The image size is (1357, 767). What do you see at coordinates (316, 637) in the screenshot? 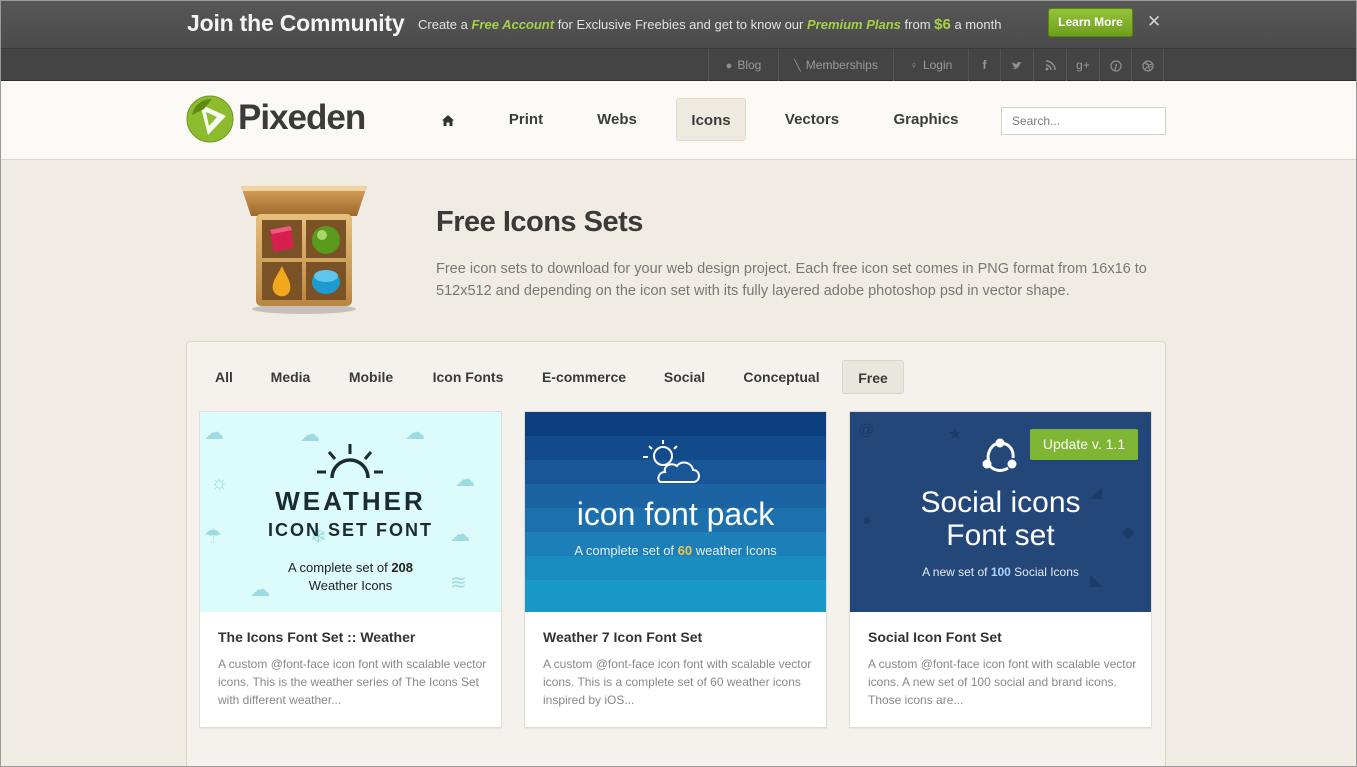
I see `card-title: The Icons Font Set :: Weather` at bounding box center [316, 637].